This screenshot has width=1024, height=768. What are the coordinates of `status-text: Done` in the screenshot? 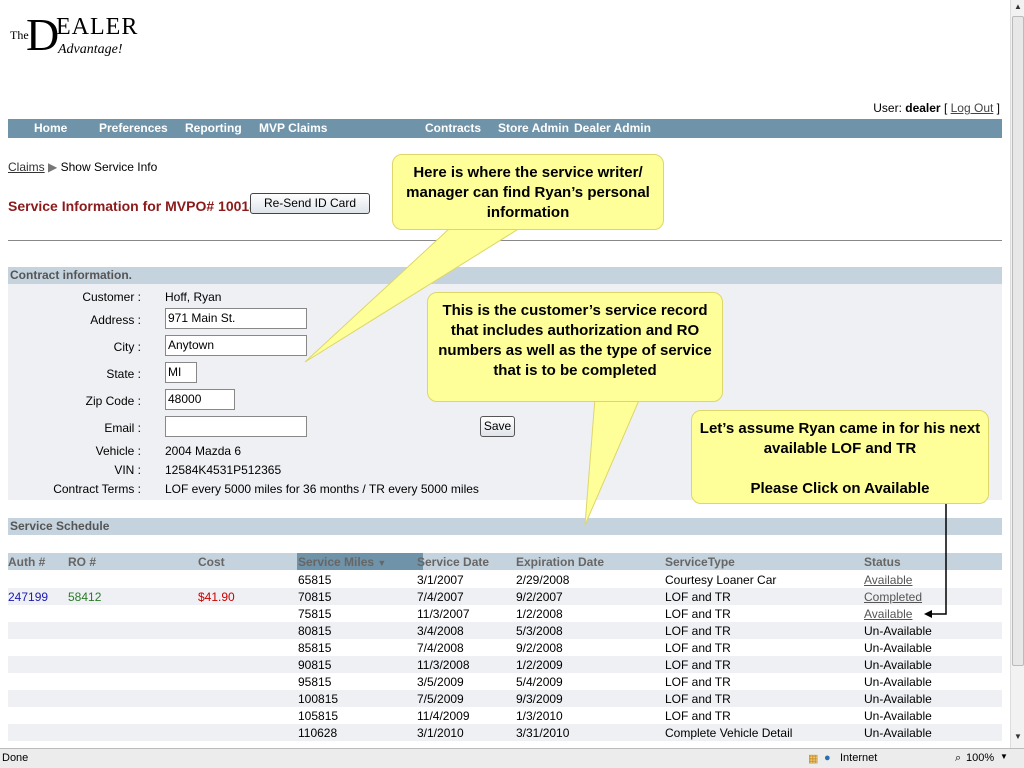 It's located at (15, 758).